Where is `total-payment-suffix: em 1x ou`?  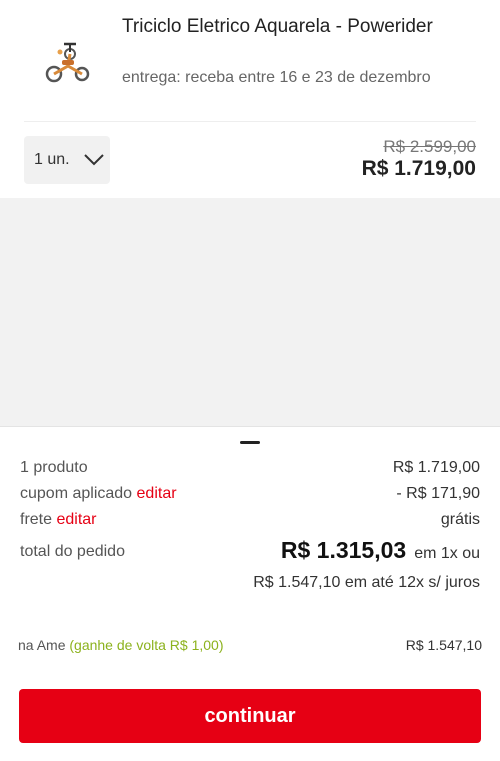
total-payment-suffix: em 1x ou is located at coordinates (447, 553).